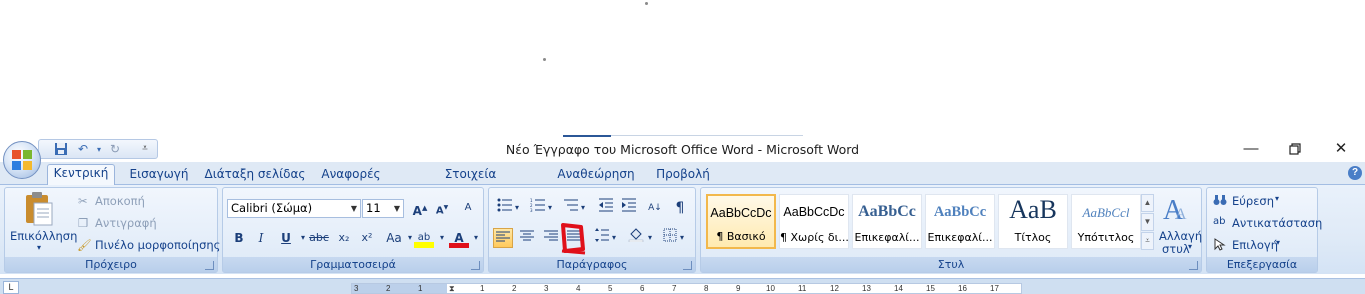 The width and height of the screenshot is (1365, 294). What do you see at coordinates (707, 135) in the screenshot?
I see `document-scroll-track` at bounding box center [707, 135].